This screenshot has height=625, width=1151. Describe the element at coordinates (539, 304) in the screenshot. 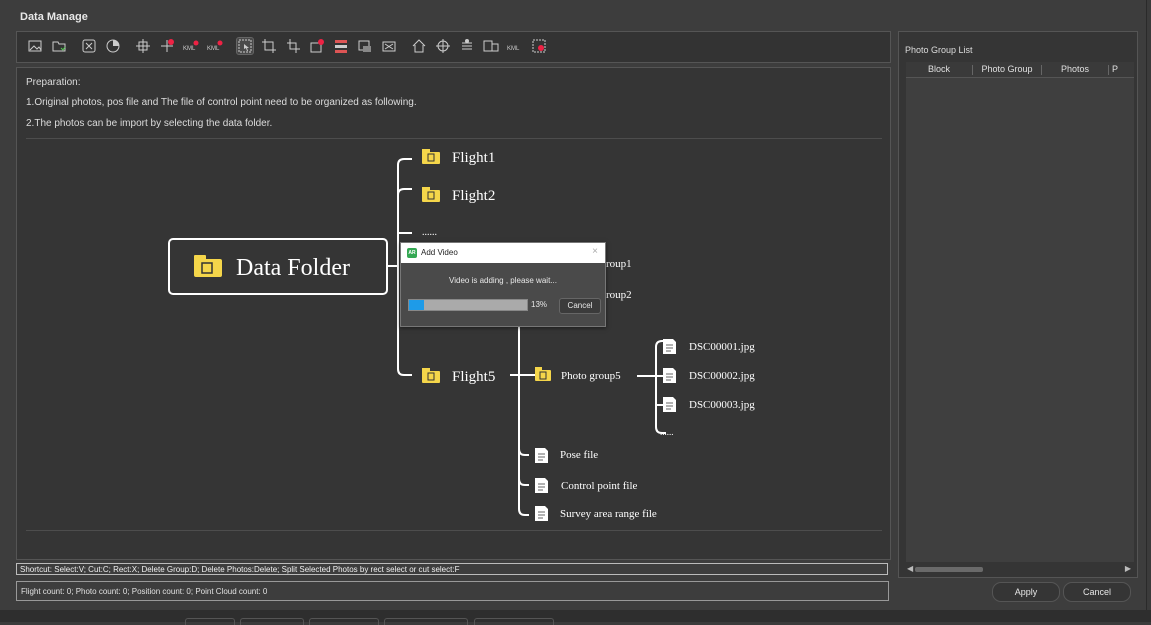

I see `progress-percent: 13%` at that location.